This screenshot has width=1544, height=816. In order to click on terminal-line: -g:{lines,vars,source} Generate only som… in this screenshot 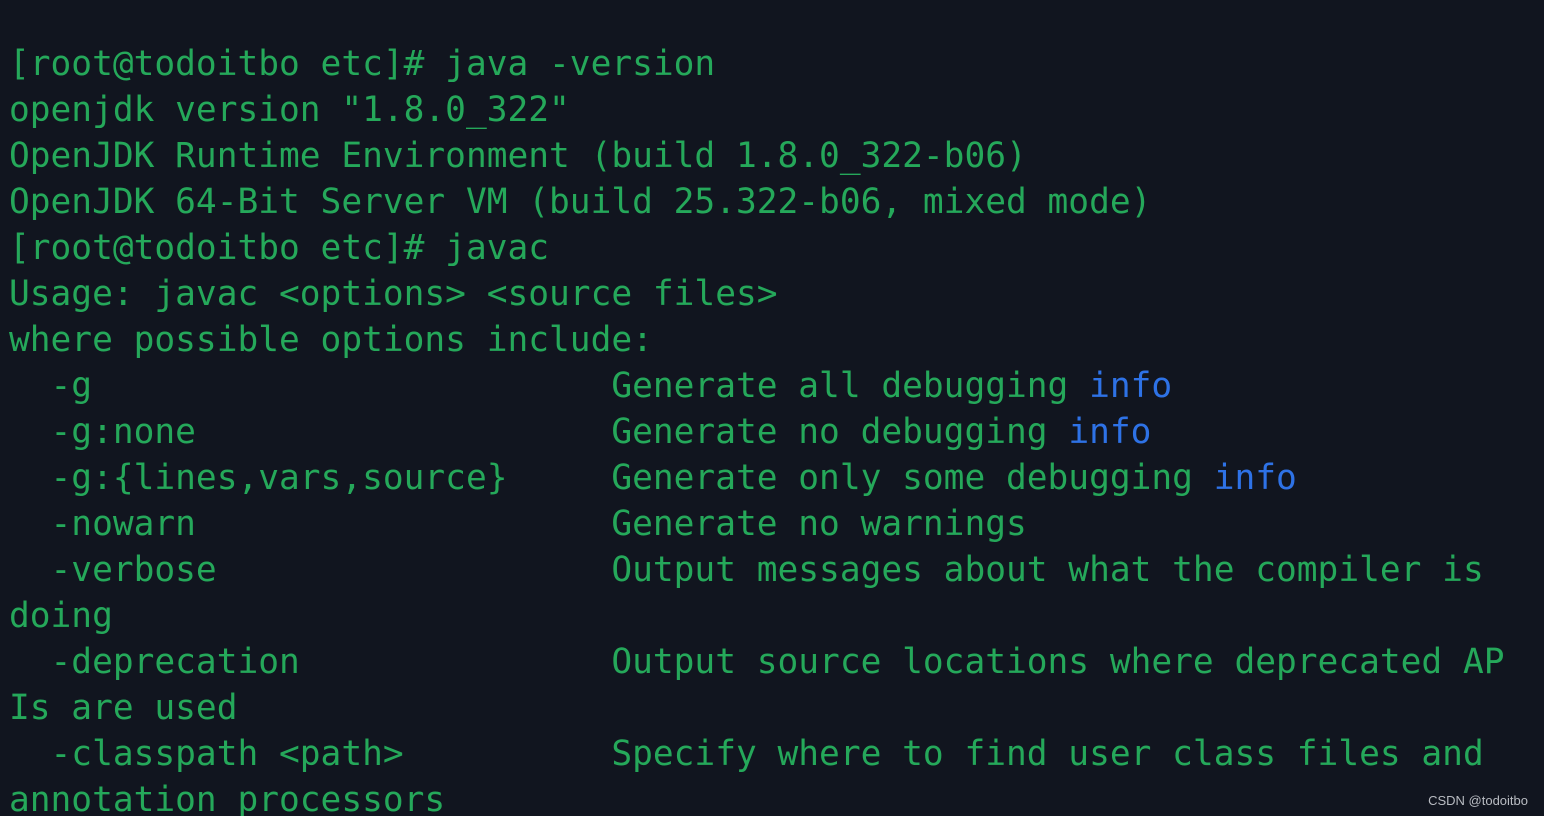, I will do `click(757, 478)`.